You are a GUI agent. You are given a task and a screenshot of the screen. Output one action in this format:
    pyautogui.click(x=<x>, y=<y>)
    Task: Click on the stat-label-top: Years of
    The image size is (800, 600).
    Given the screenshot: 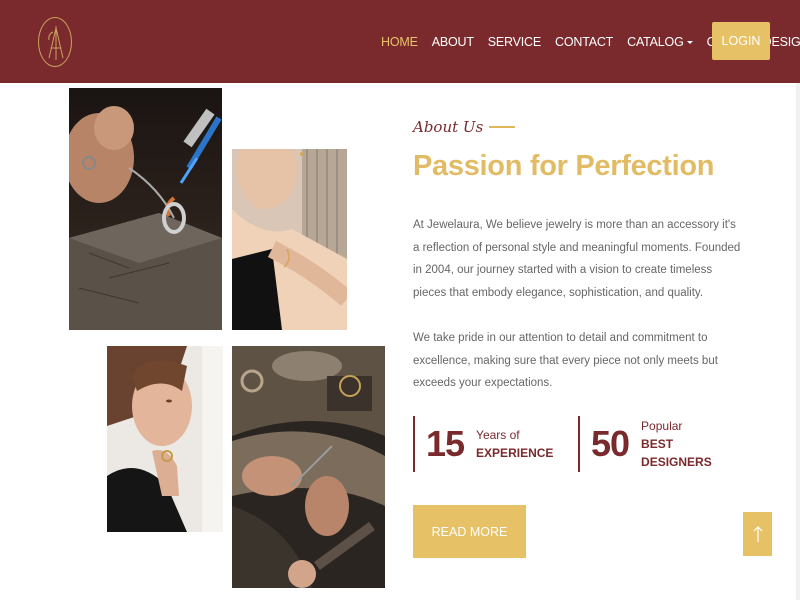 What is the action you would take?
    pyautogui.click(x=498, y=435)
    